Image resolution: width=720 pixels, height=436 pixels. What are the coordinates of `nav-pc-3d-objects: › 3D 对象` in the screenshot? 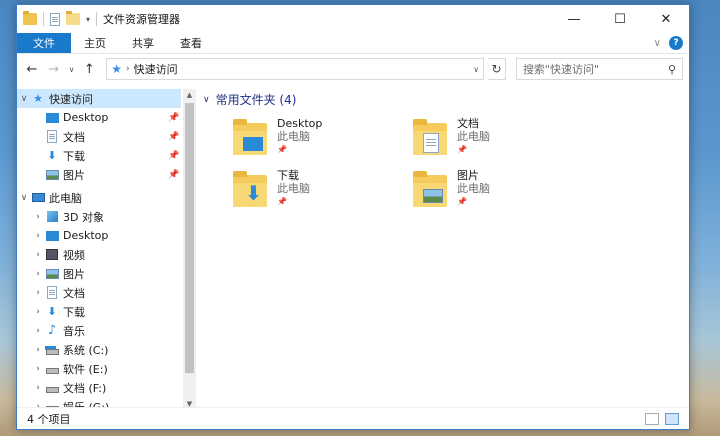 It's located at (99, 216).